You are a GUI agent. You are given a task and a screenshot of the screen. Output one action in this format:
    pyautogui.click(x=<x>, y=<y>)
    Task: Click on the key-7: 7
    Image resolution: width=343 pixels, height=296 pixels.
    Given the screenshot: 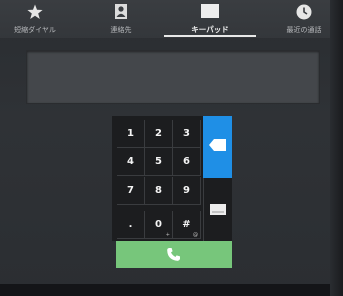 What is the action you would take?
    pyautogui.click(x=131, y=191)
    